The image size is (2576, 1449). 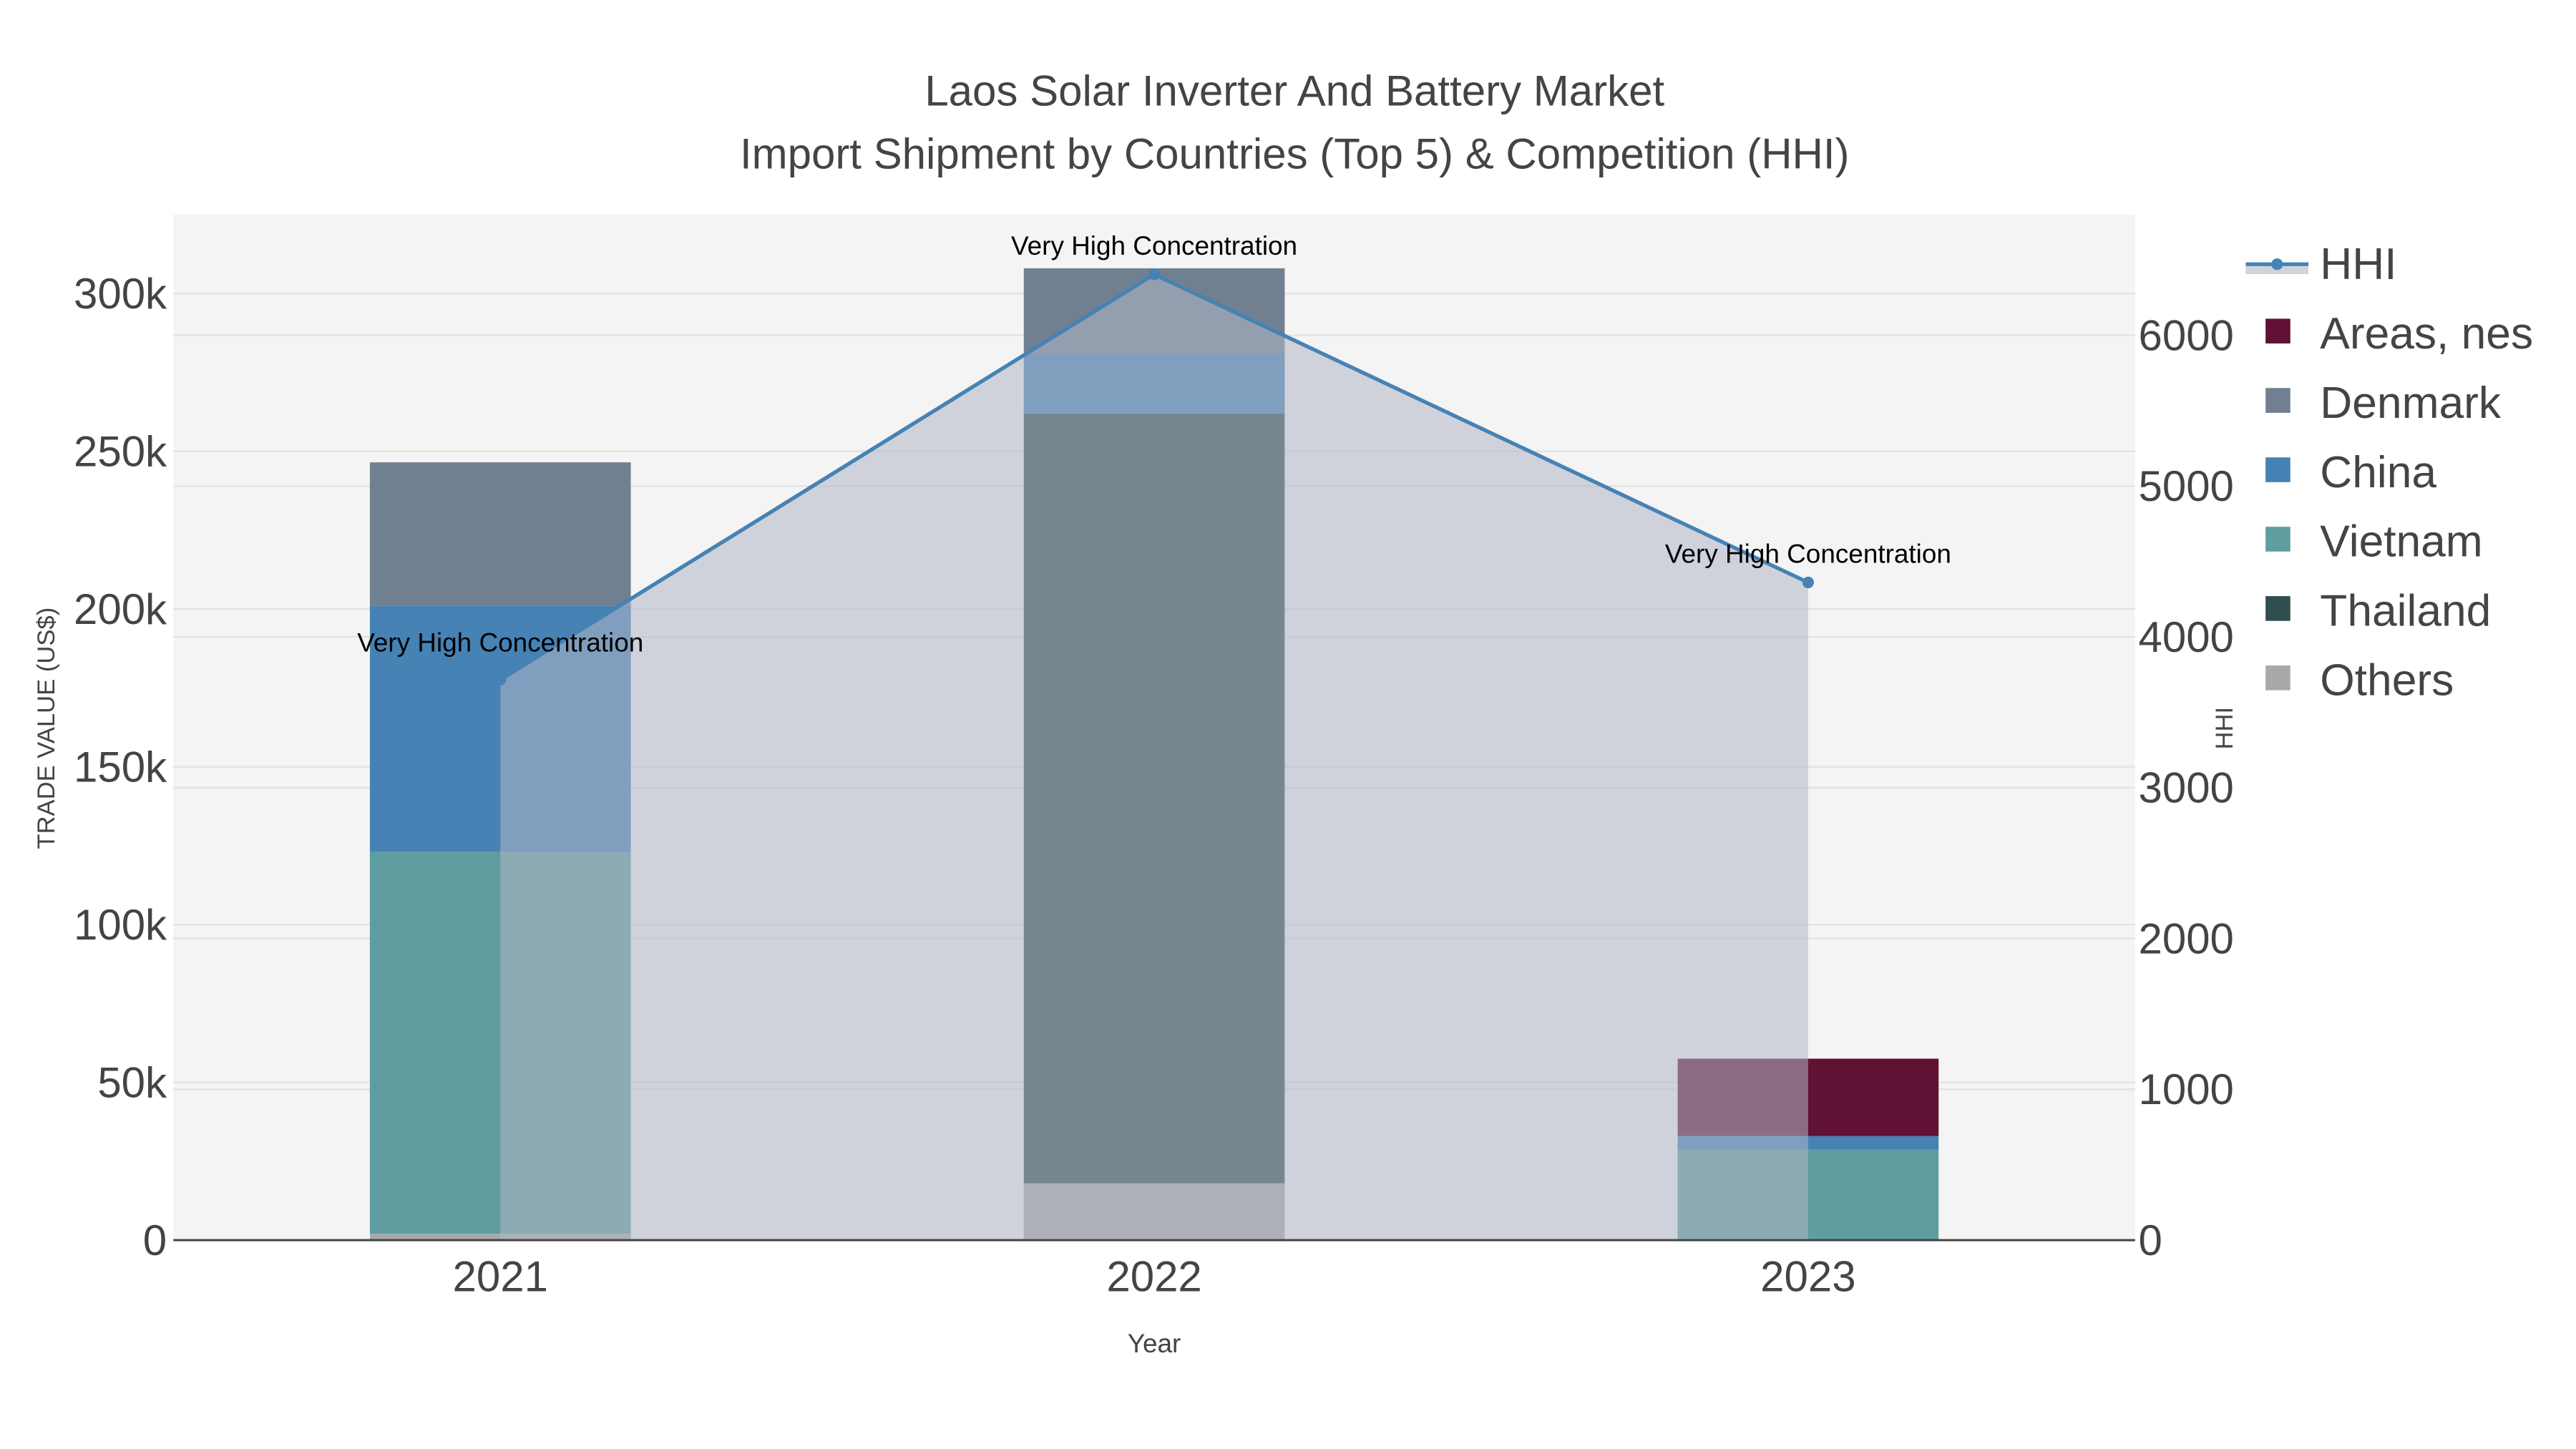 I want to click on legend-swatch-others, so click(x=2277, y=678).